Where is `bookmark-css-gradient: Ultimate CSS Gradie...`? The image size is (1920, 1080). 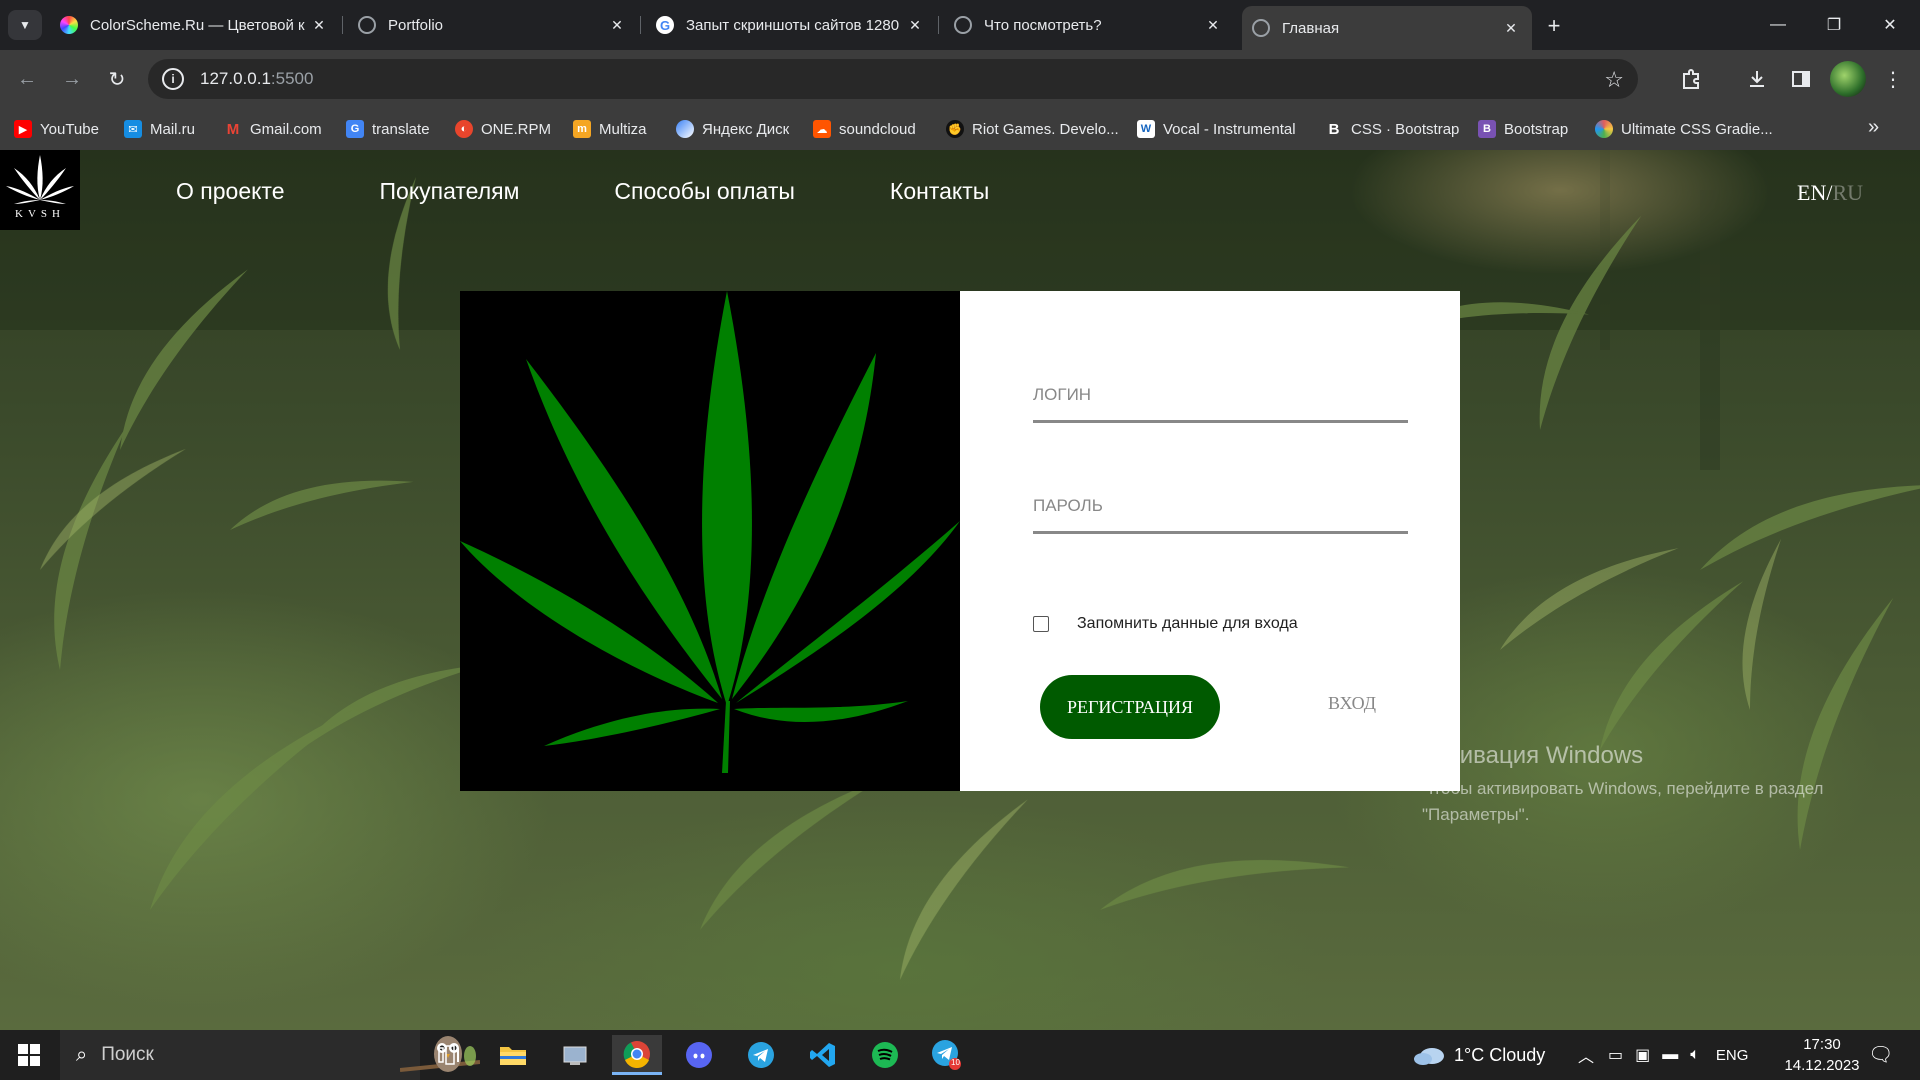
bookmark-css-gradient: Ultimate CSS Gradie... is located at coordinates (1684, 129).